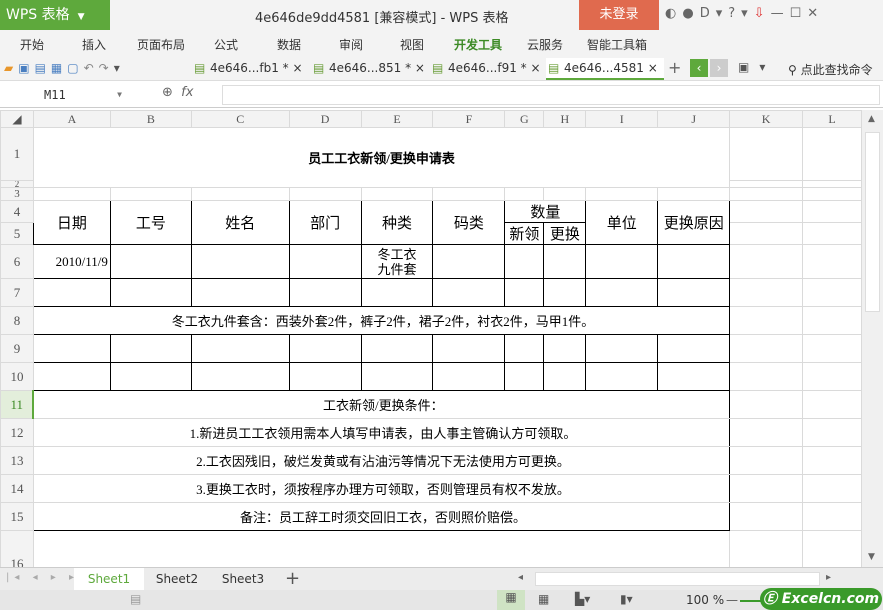 The height and width of the screenshot is (610, 883). What do you see at coordinates (524, 233) in the screenshot?
I see `header-qty-new: 新领` at bounding box center [524, 233].